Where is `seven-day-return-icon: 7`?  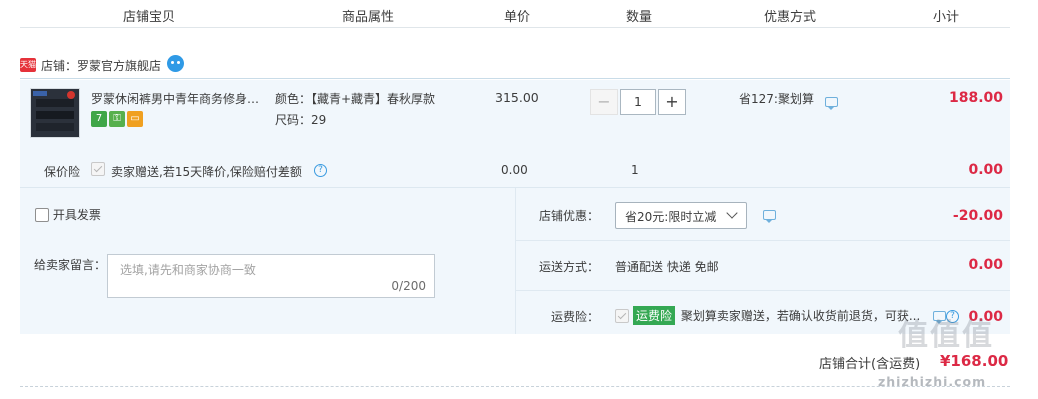
seven-day-return-icon: 7 is located at coordinates (99, 119).